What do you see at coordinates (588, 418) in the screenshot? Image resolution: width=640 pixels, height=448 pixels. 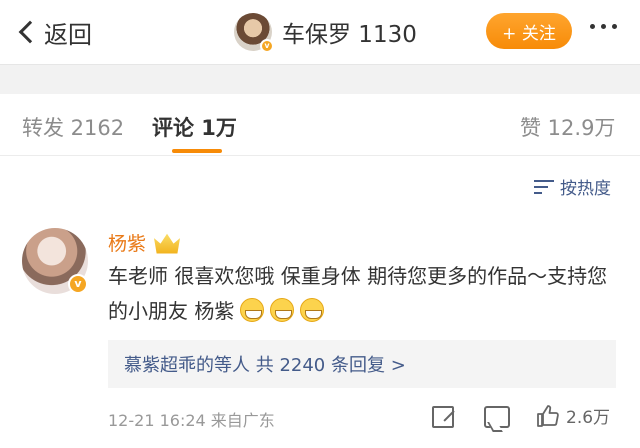 I see `like-count: 2.6万` at bounding box center [588, 418].